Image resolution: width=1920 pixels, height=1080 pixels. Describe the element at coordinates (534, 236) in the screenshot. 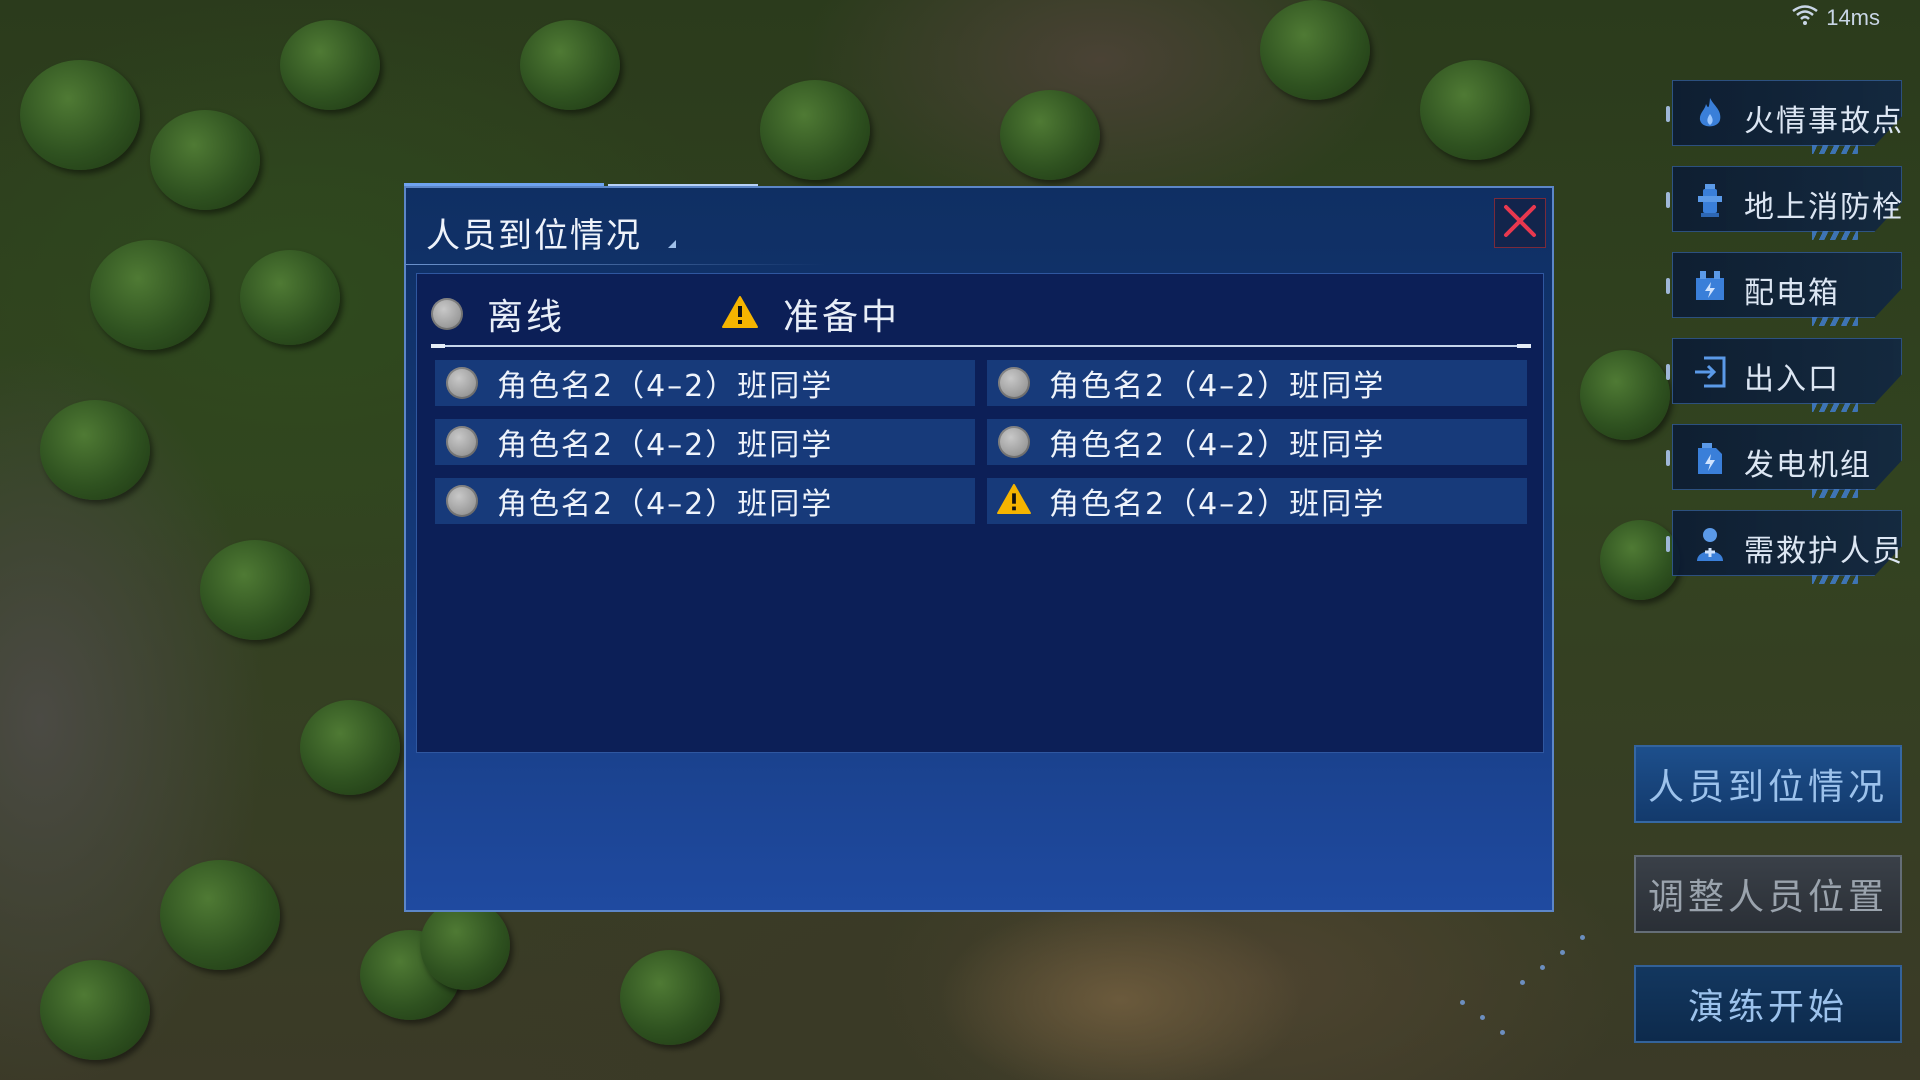

I see `dialog-title: 人员到位情况` at that location.